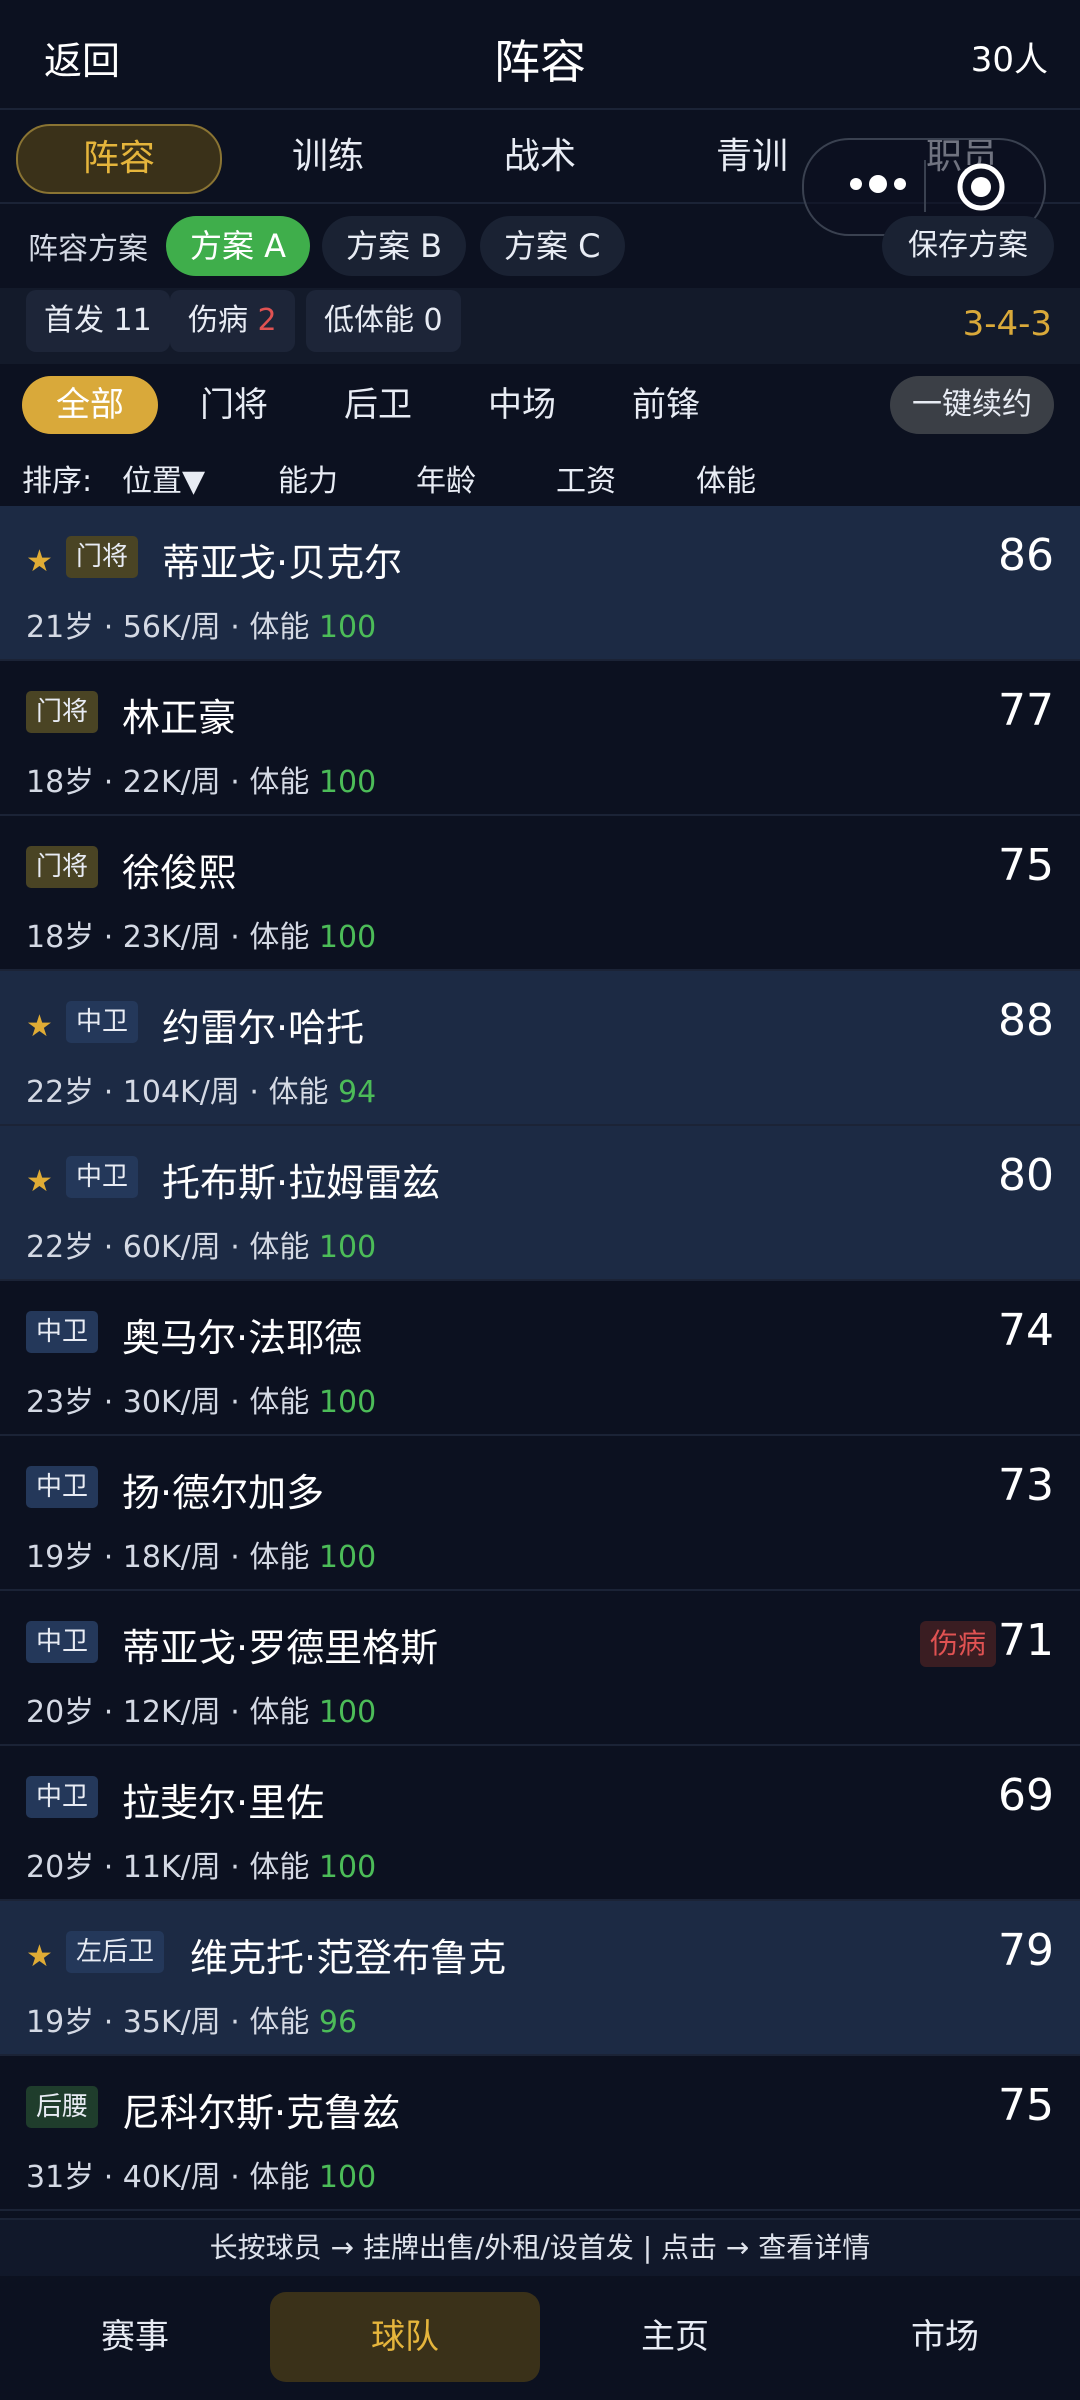  I want to click on nav-matches: 赛事, so click(135, 2337).